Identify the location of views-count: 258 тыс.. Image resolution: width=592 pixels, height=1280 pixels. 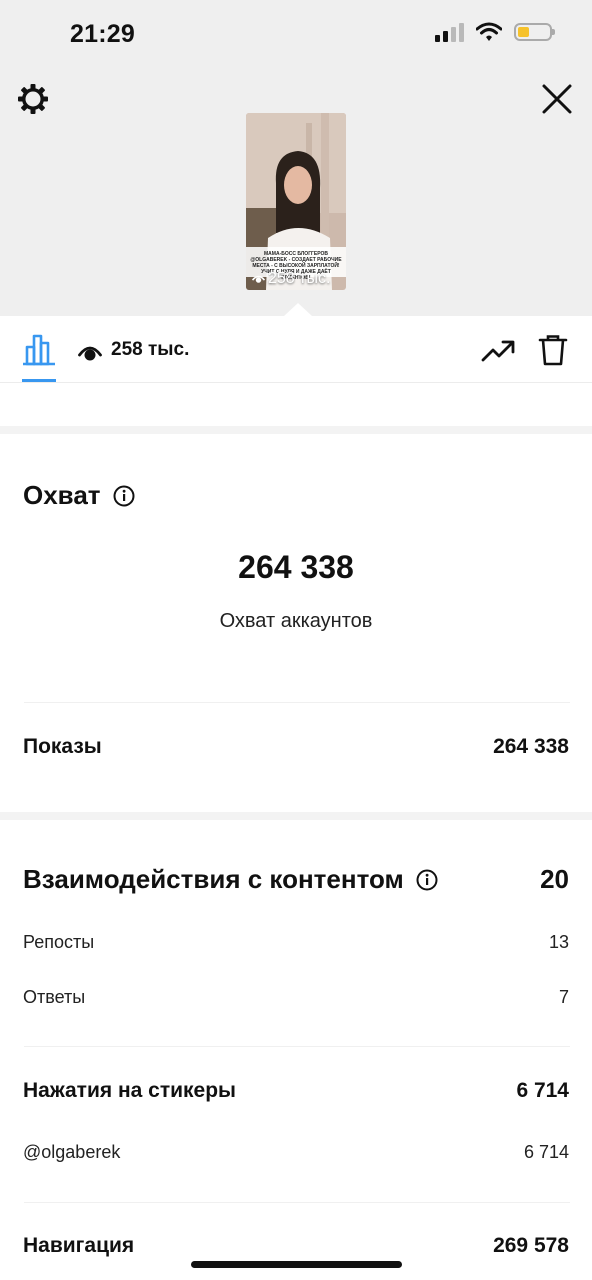
(150, 349).